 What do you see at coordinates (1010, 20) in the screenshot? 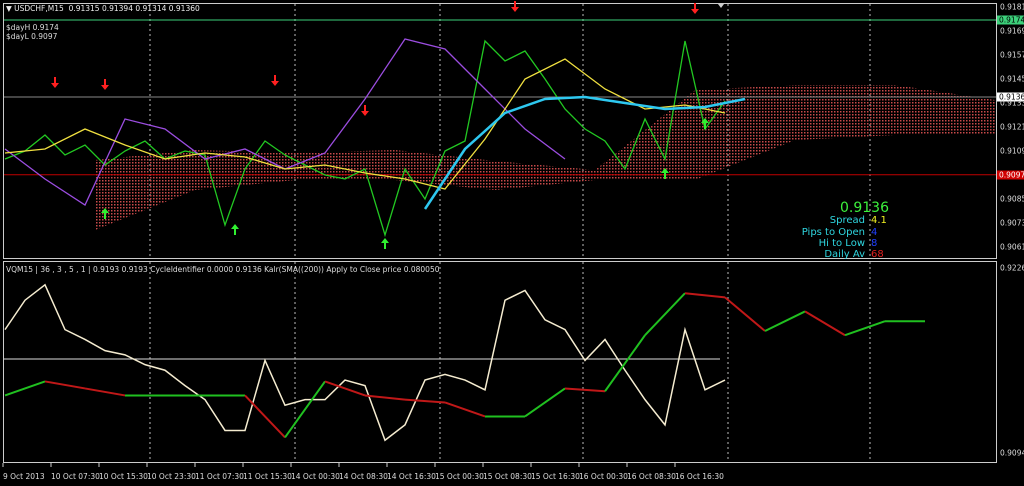
I see `high-price-tag: 0.91745` at bounding box center [1010, 20].